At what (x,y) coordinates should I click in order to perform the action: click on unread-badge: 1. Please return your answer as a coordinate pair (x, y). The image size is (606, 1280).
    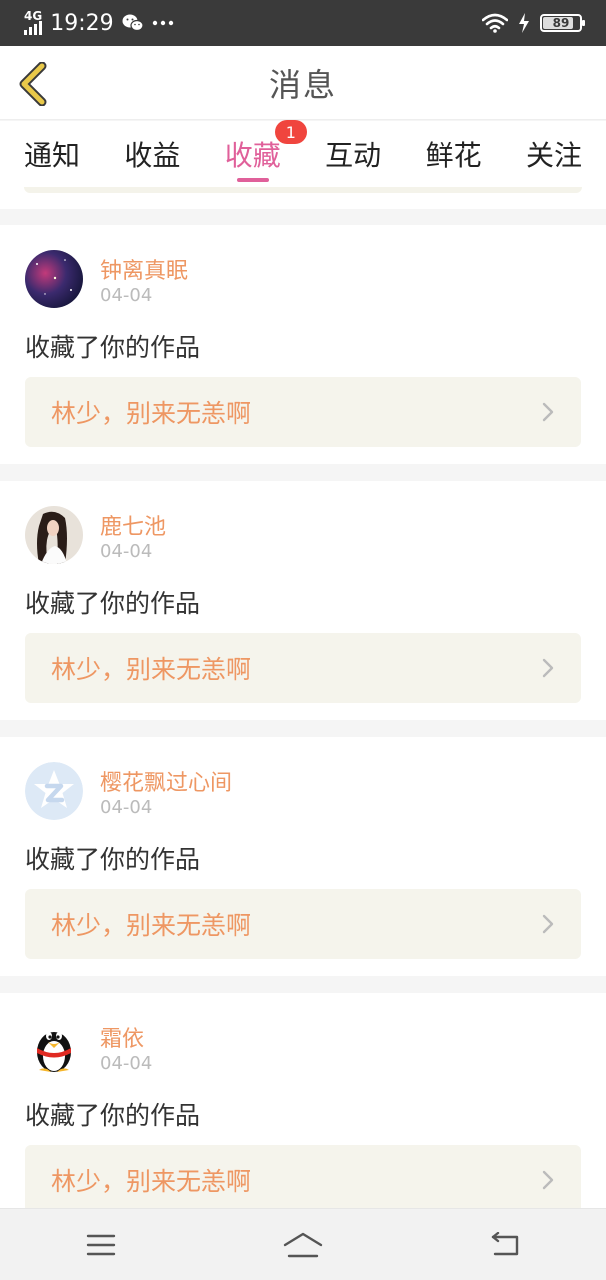
    Looking at the image, I should click on (290, 132).